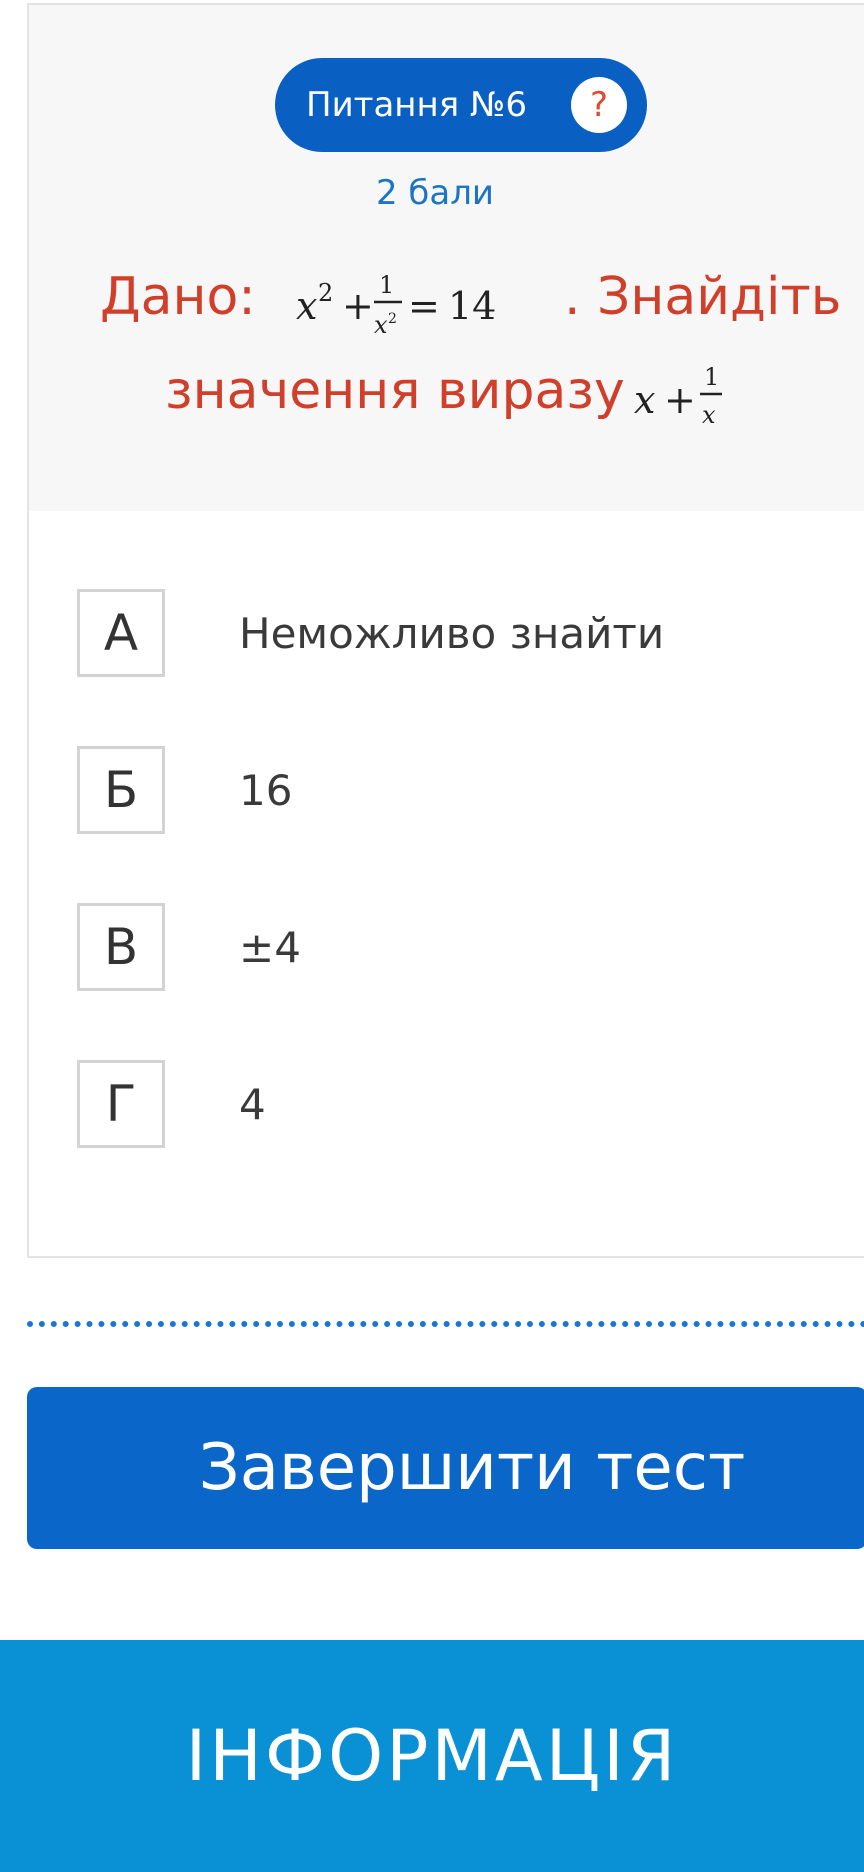 The width and height of the screenshot is (864, 1872). What do you see at coordinates (178, 297) in the screenshot?
I see `question-text-given: Дано:` at bounding box center [178, 297].